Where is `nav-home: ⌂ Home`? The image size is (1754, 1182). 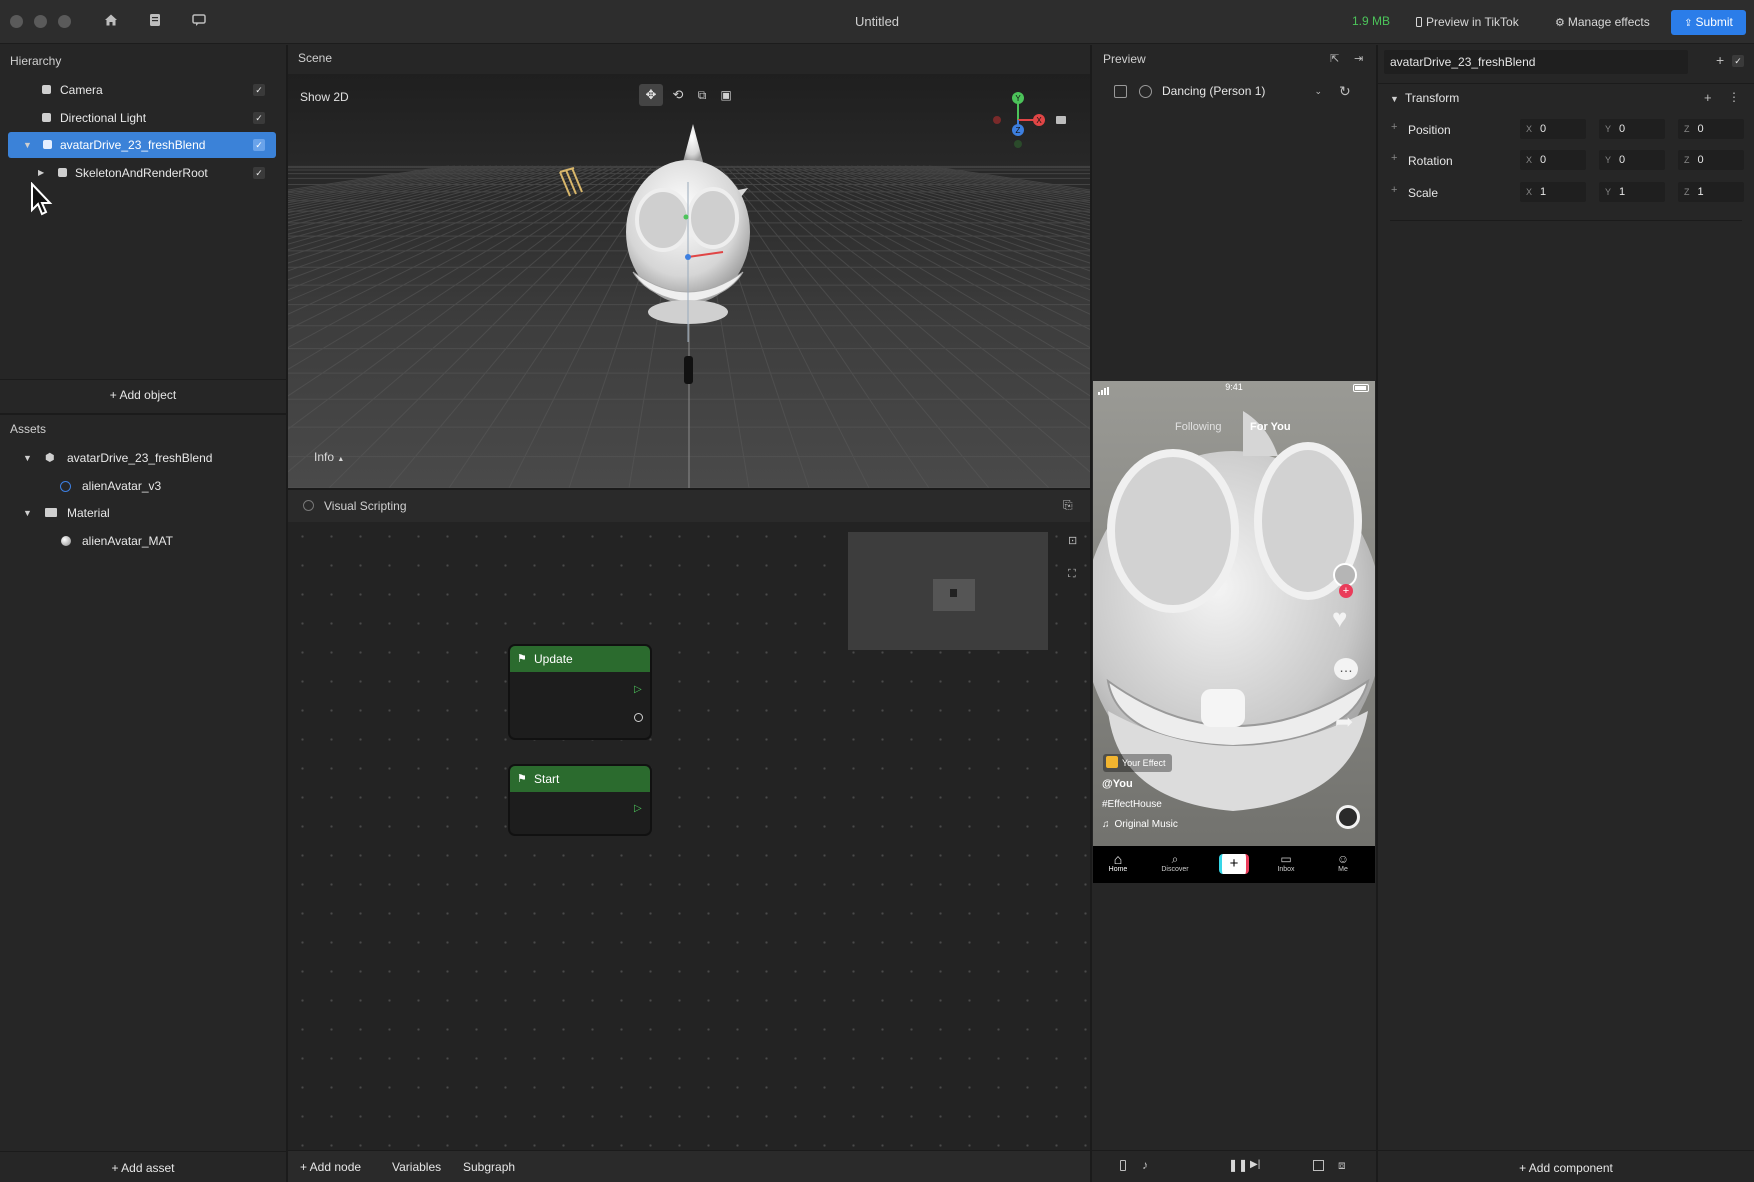
nav-home: ⌂ Home is located at coordinates (1118, 862).